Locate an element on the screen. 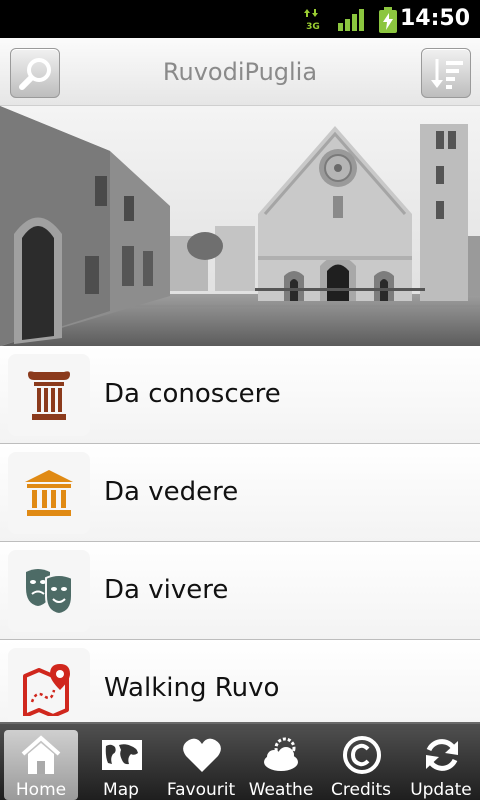  sort-menu-button is located at coordinates (446, 73).